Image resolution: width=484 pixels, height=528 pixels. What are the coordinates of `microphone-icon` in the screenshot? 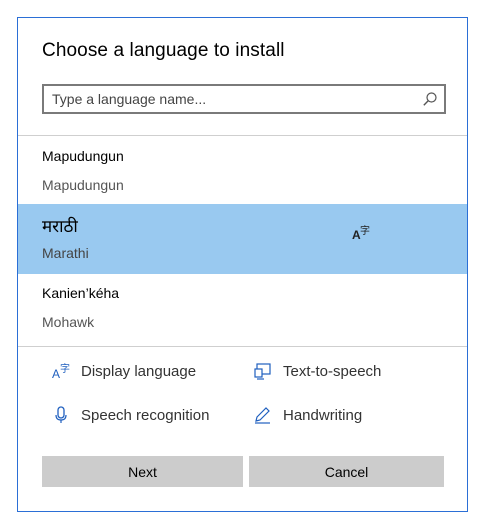 It's located at (61, 414).